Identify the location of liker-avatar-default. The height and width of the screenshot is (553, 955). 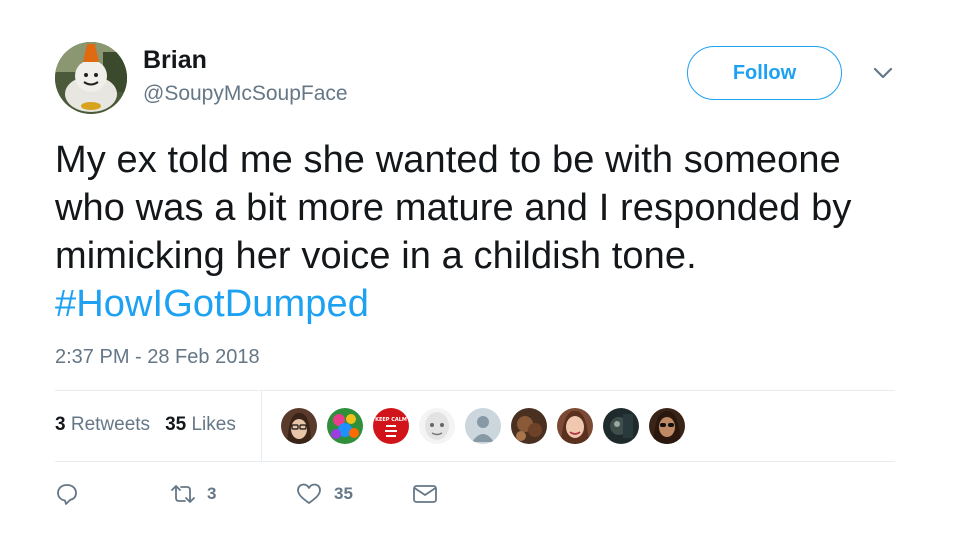
(483, 426).